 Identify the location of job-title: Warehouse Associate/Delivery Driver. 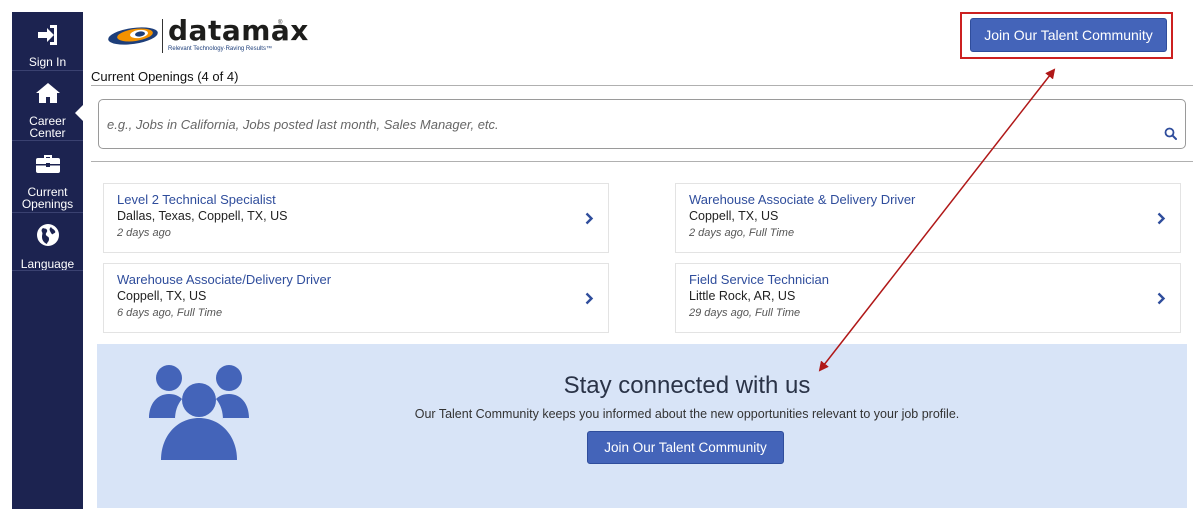
(224, 279).